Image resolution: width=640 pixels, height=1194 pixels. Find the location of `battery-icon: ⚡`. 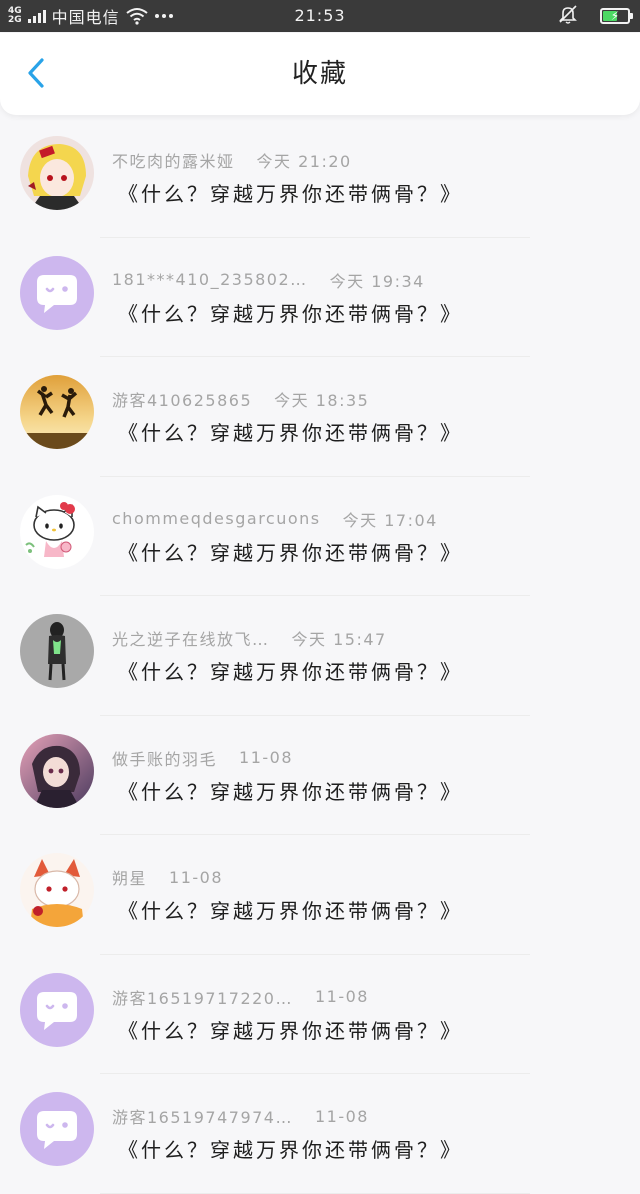

battery-icon: ⚡ is located at coordinates (616, 16).